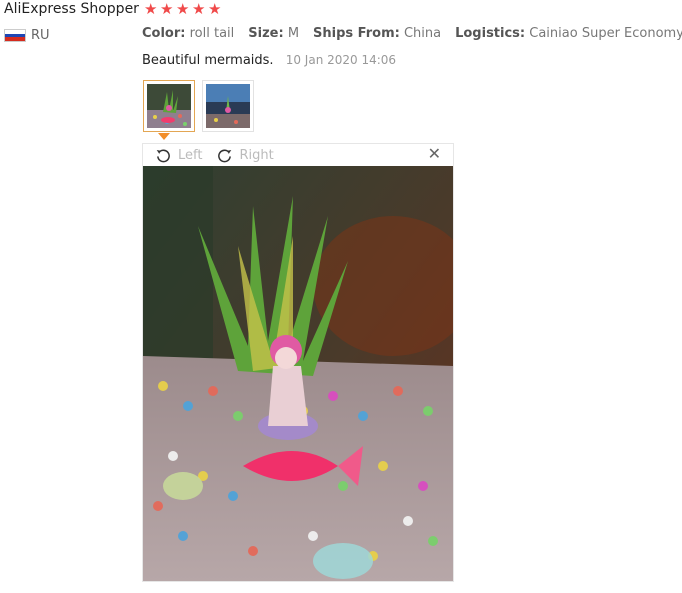 The width and height of the screenshot is (682, 593). Describe the element at coordinates (188, 33) in the screenshot. I see `attribute-color: Color: roll tail` at that location.